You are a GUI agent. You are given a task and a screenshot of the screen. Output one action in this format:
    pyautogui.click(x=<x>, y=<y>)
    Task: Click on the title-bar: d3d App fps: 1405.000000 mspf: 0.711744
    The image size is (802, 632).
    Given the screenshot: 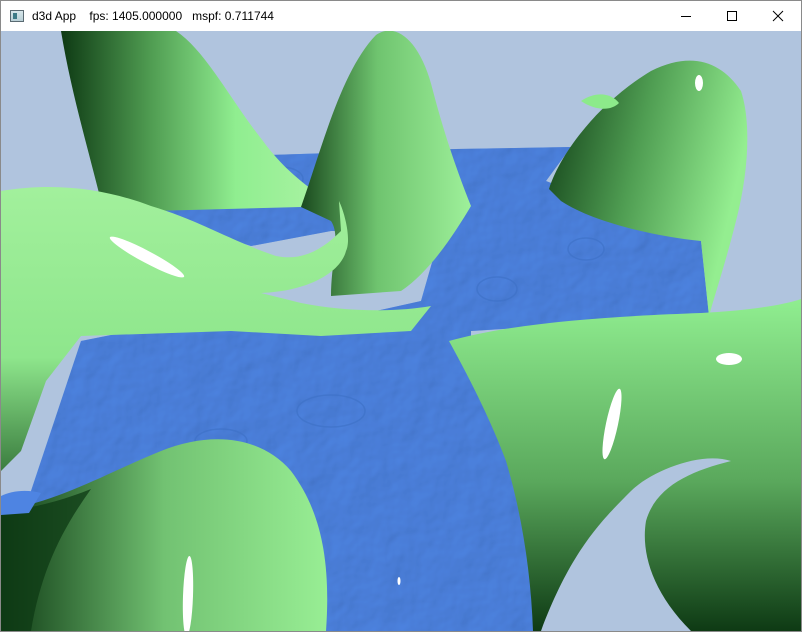 What is the action you would take?
    pyautogui.click(x=401, y=16)
    